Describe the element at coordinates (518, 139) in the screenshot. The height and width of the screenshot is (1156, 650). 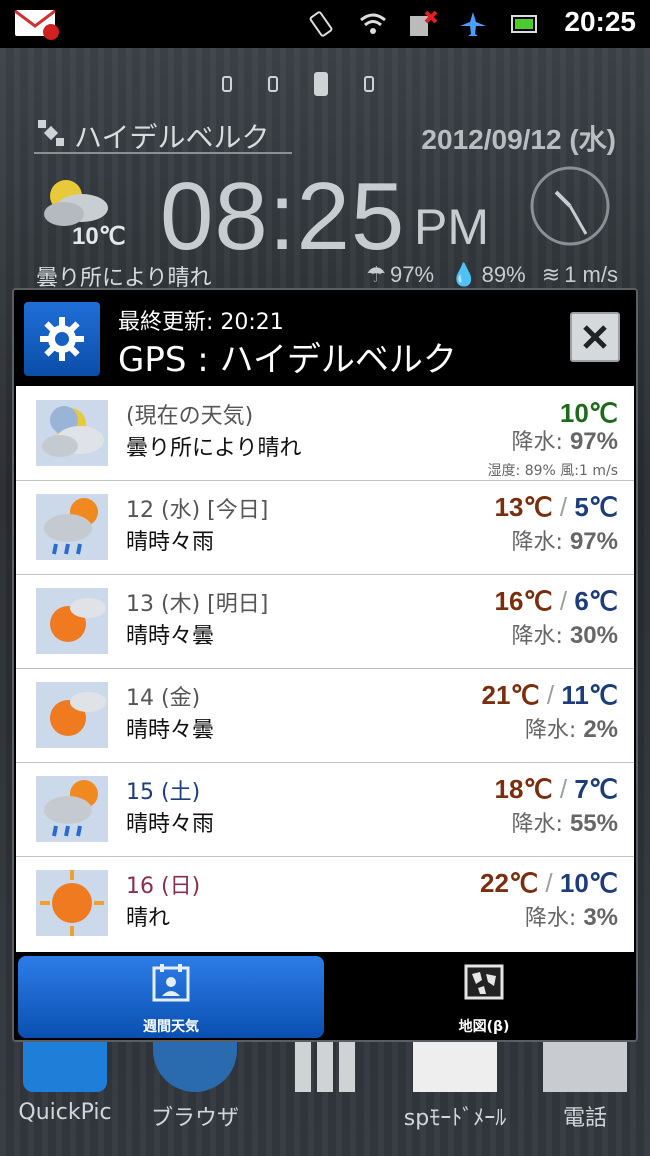
I see `widget-date: 2012/09/12 (水)` at that location.